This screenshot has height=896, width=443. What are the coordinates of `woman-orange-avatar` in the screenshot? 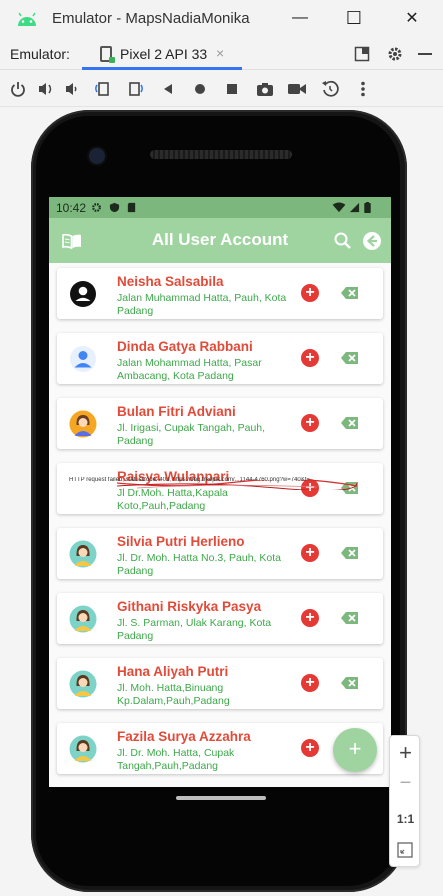 It's located at (83, 424).